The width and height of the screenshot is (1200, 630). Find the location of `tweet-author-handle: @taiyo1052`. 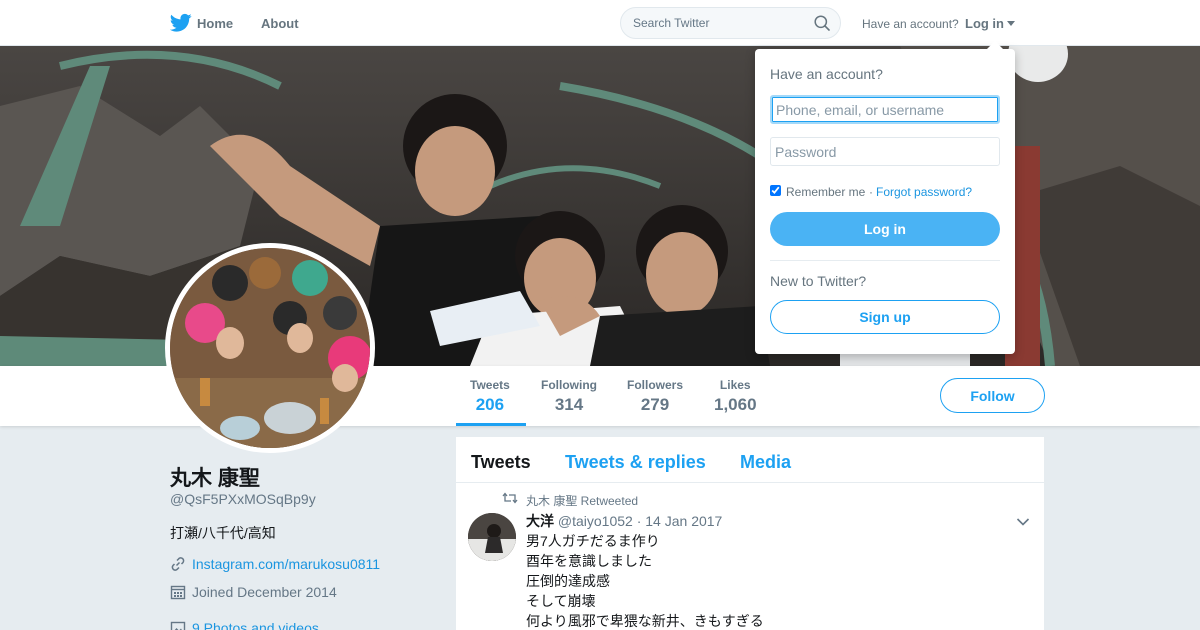

tweet-author-handle: @taiyo1052 is located at coordinates (595, 521).